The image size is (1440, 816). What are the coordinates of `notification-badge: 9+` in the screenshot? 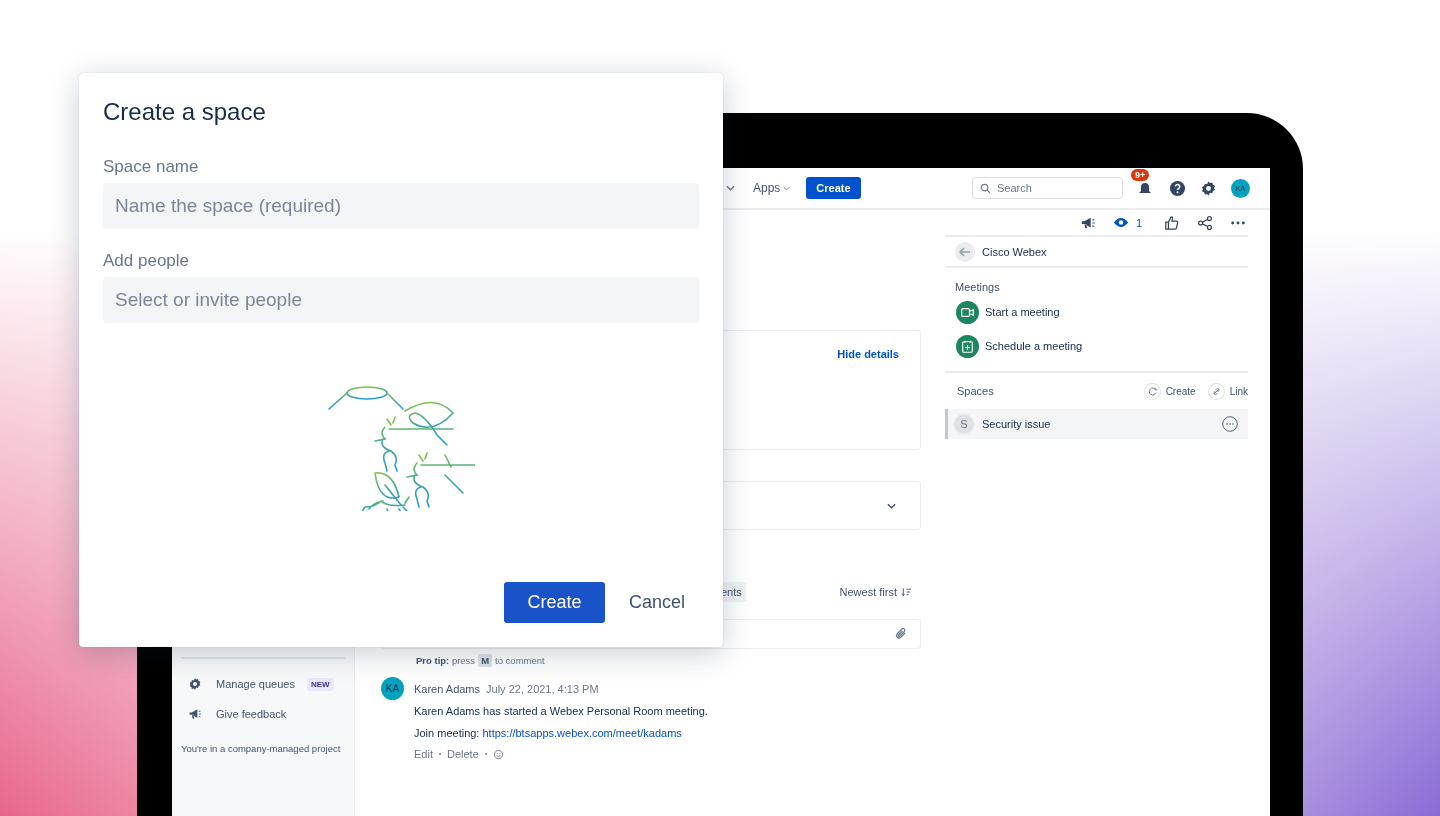 It's located at (1140, 175).